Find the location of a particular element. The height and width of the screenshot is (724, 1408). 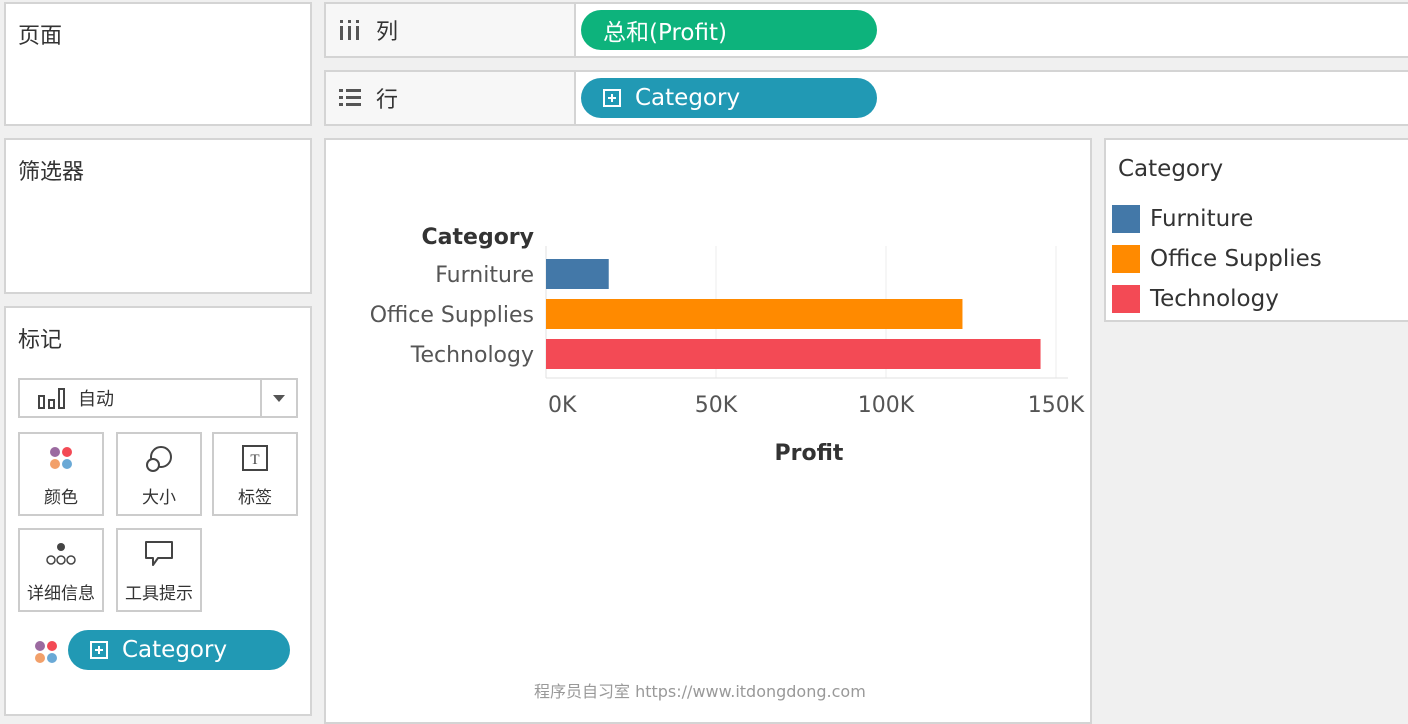

rows-shelf-label: 行 is located at coordinates (387, 100).